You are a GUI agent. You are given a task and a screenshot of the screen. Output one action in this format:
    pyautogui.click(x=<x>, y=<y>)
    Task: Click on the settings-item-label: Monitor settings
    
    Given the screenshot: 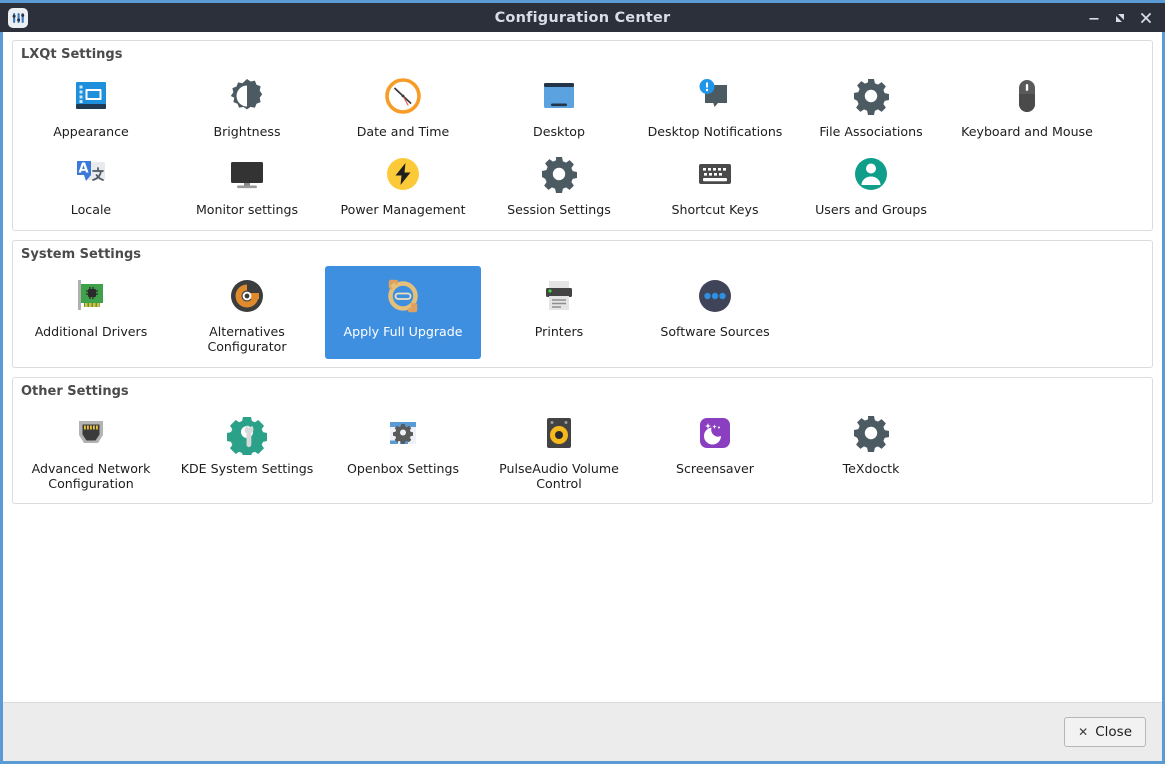 What is the action you would take?
    pyautogui.click(x=247, y=209)
    